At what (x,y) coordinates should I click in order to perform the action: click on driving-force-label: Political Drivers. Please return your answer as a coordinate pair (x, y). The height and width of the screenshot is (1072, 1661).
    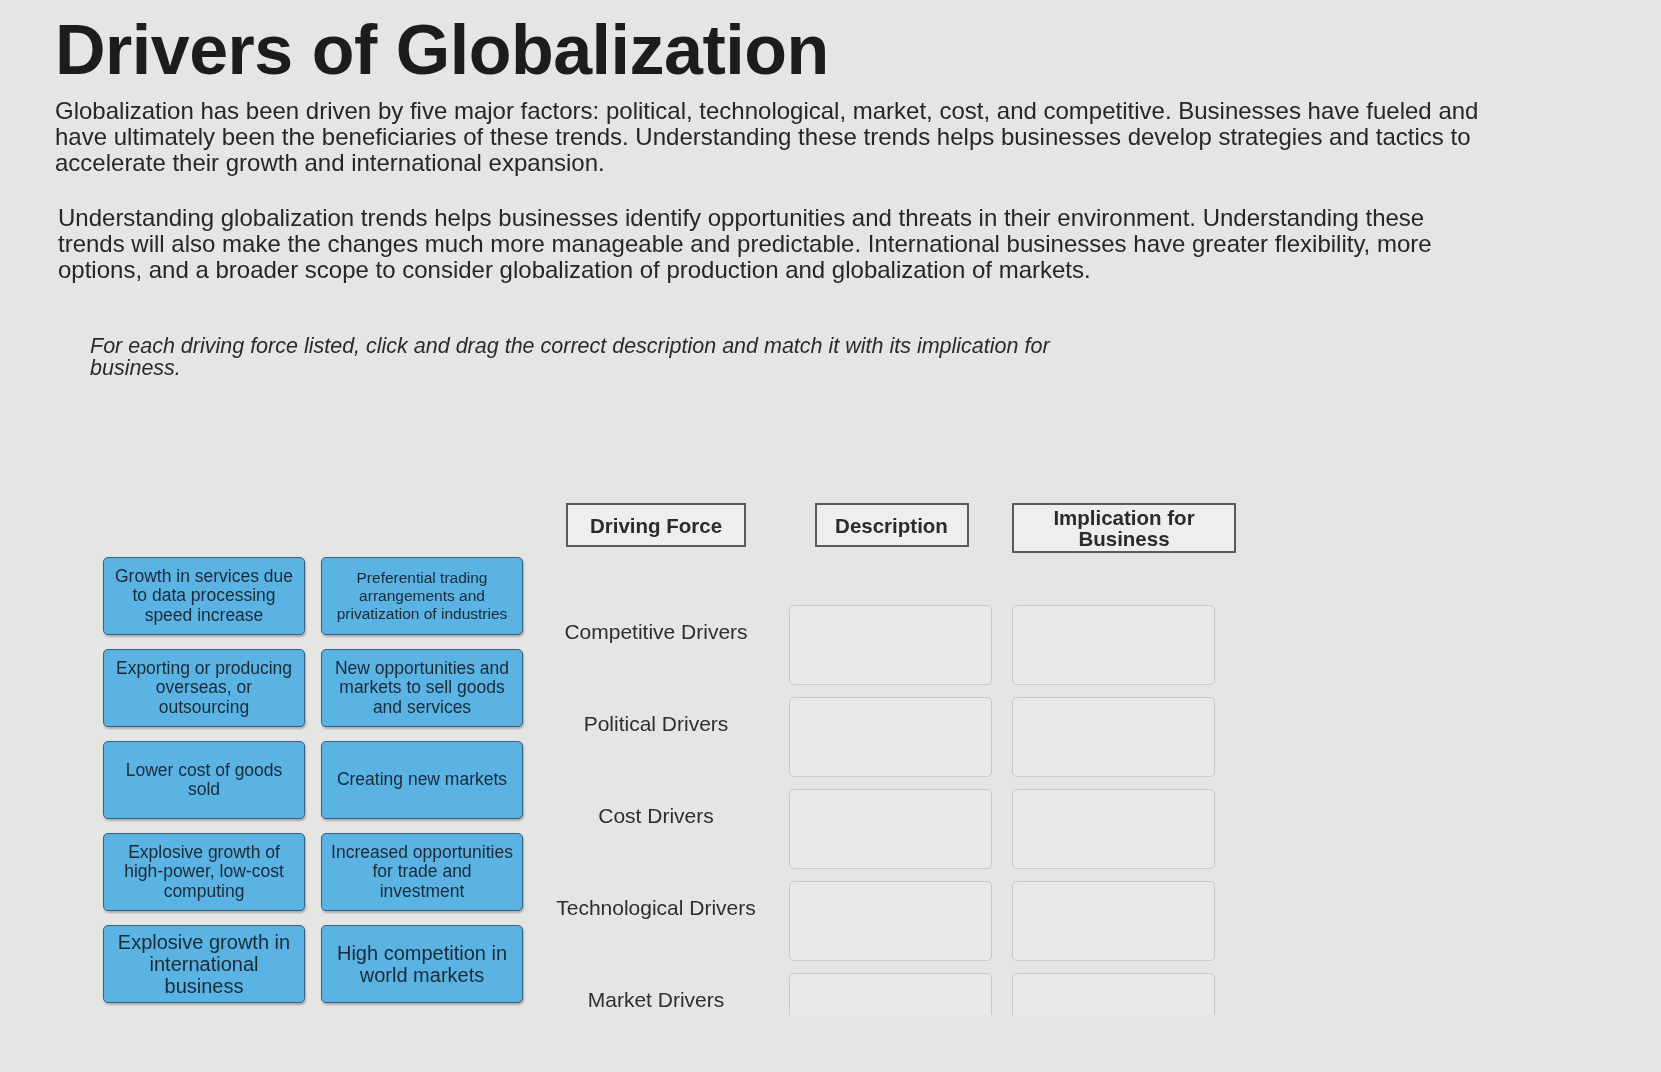
    Looking at the image, I should click on (656, 724).